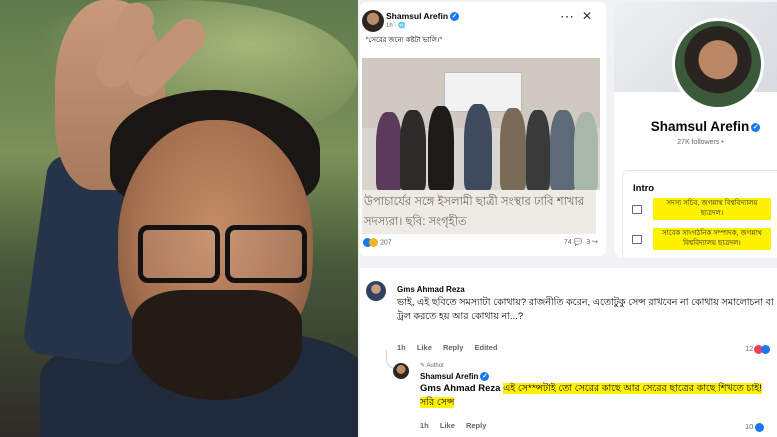 The image size is (777, 437). What do you see at coordinates (447, 425) in the screenshot?
I see `reply-like-button: Like` at bounding box center [447, 425].